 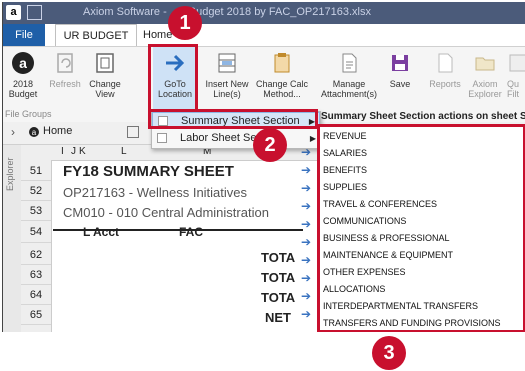 What do you see at coordinates (227, 63) in the screenshot?
I see `insert-lines-icon` at bounding box center [227, 63].